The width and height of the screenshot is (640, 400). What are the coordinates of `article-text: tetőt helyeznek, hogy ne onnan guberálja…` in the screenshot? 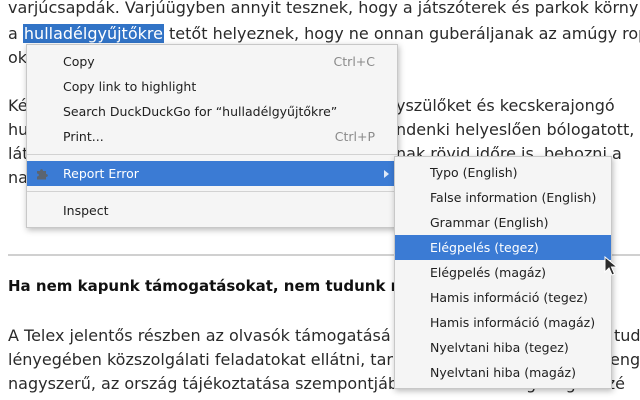 It's located at (404, 33).